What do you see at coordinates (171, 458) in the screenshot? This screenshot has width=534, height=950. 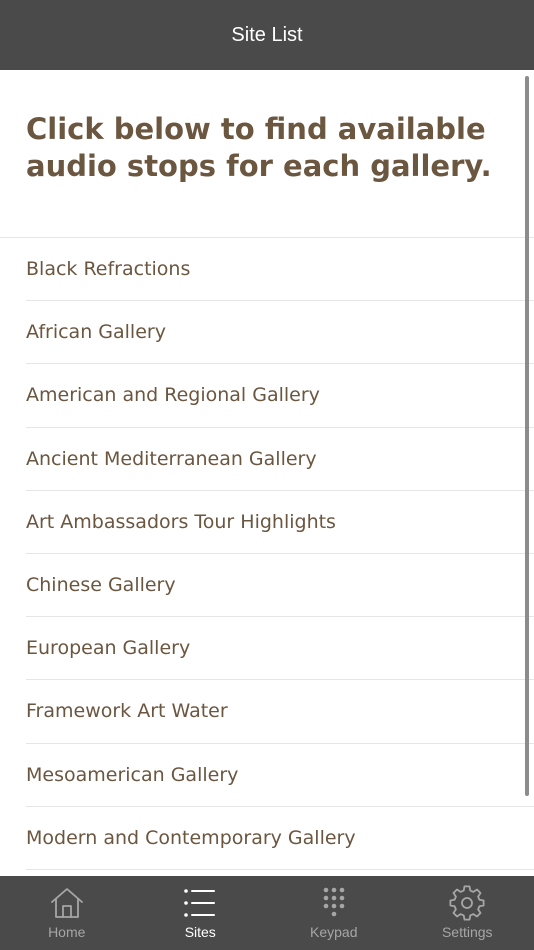 I see `list-item-label: Ancient Mediterranean Gallery` at bounding box center [171, 458].